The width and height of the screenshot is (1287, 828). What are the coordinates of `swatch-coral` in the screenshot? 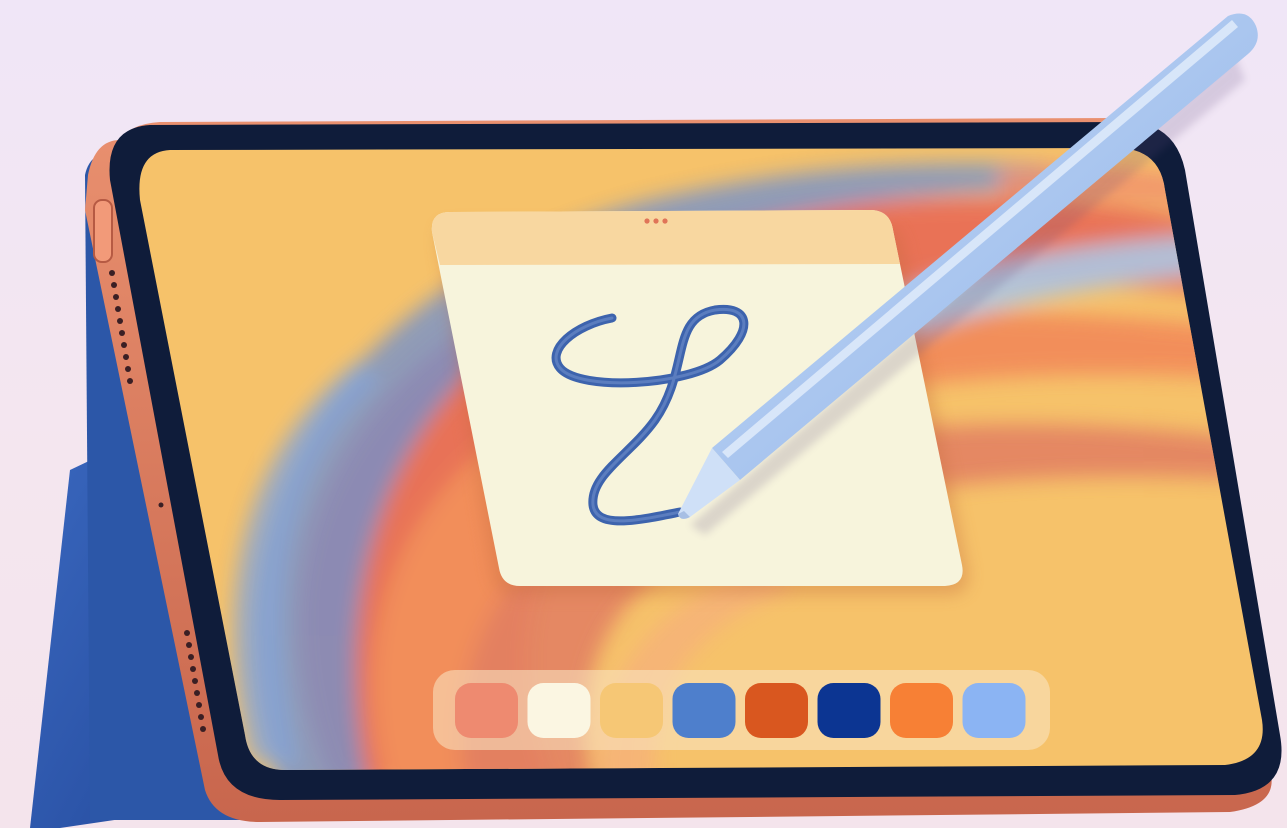 It's located at (486, 710).